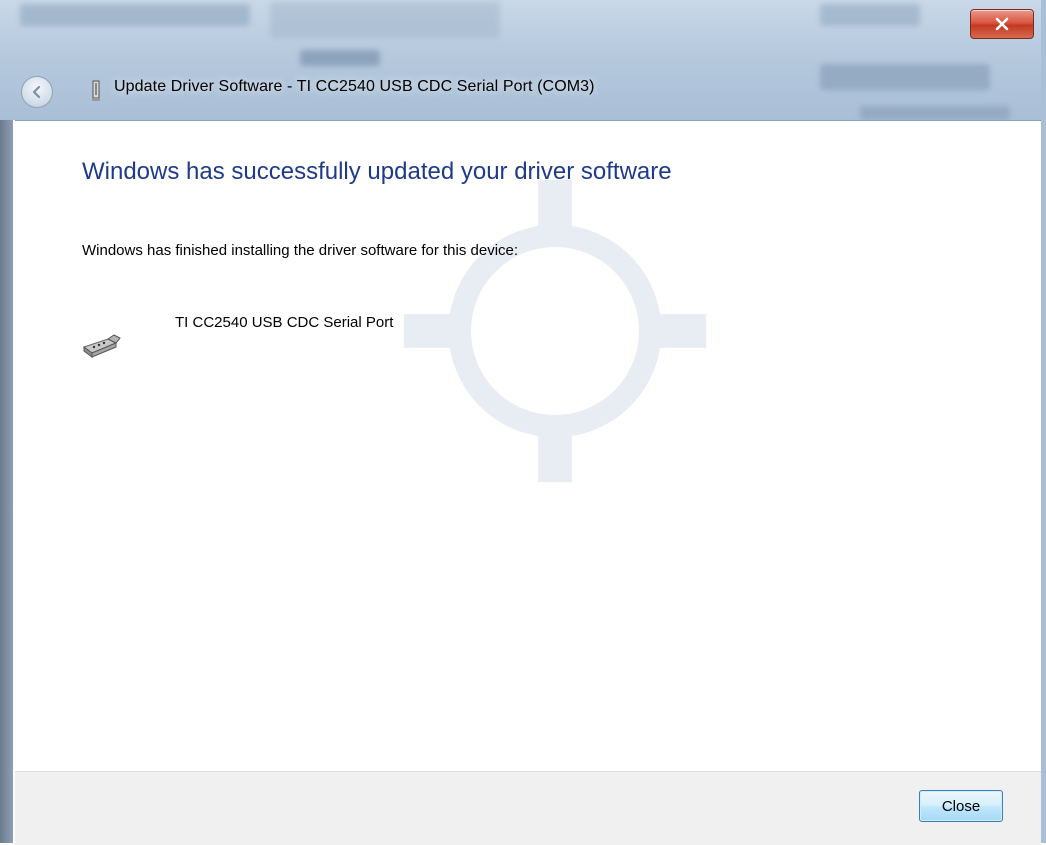 This screenshot has height=845, width=1046. I want to click on device-title-icon, so click(96, 90).